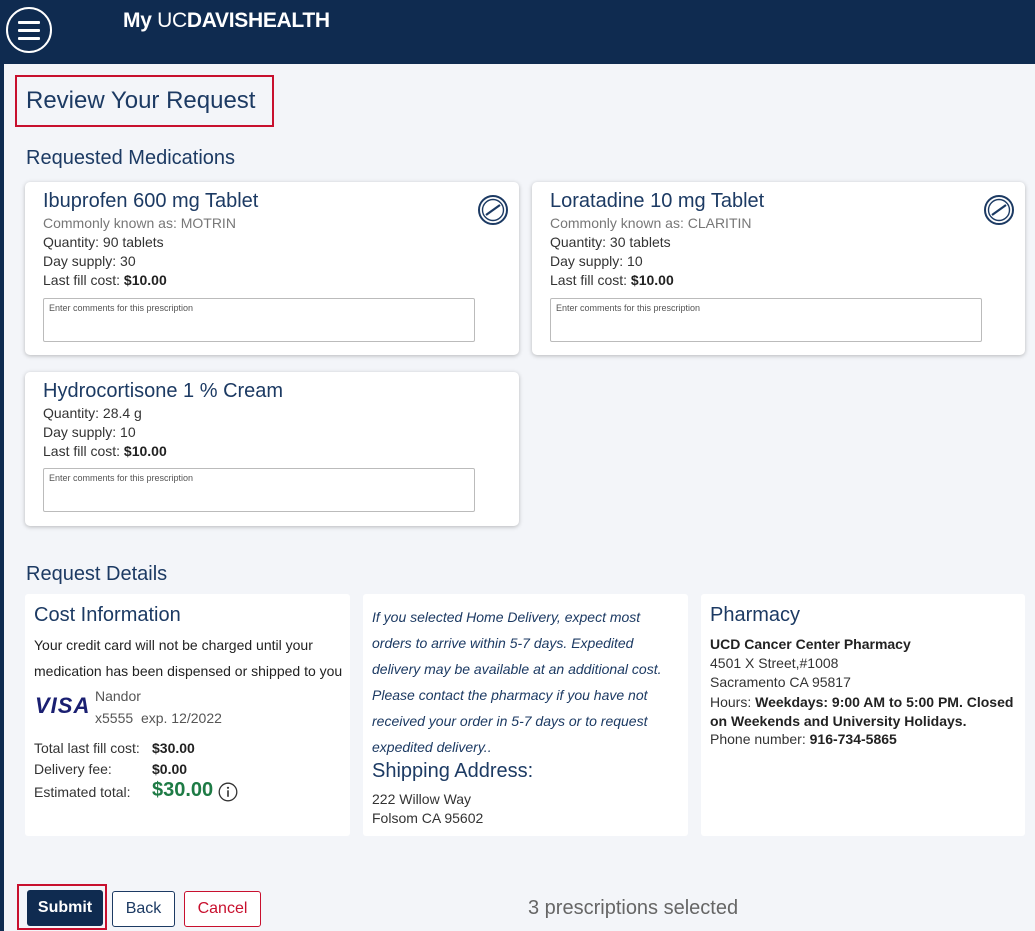 The image size is (1035, 931). I want to click on shipping-address-line2: Folsom CA 95602, so click(428, 818).